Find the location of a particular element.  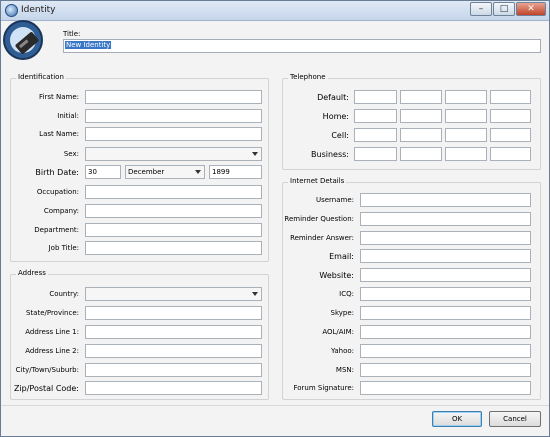

website-label: Website: is located at coordinates (336, 275).